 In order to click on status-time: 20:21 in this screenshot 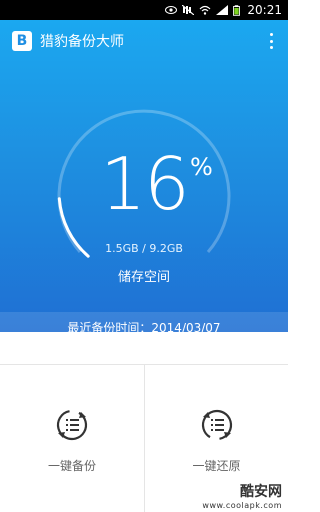, I will do `click(264, 10)`.